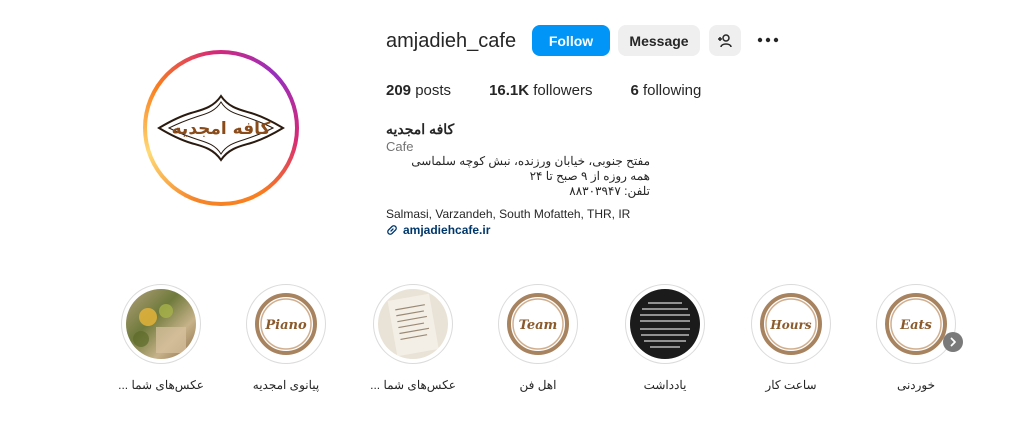  Describe the element at coordinates (634, 90) in the screenshot. I see `following-count: 6` at that location.